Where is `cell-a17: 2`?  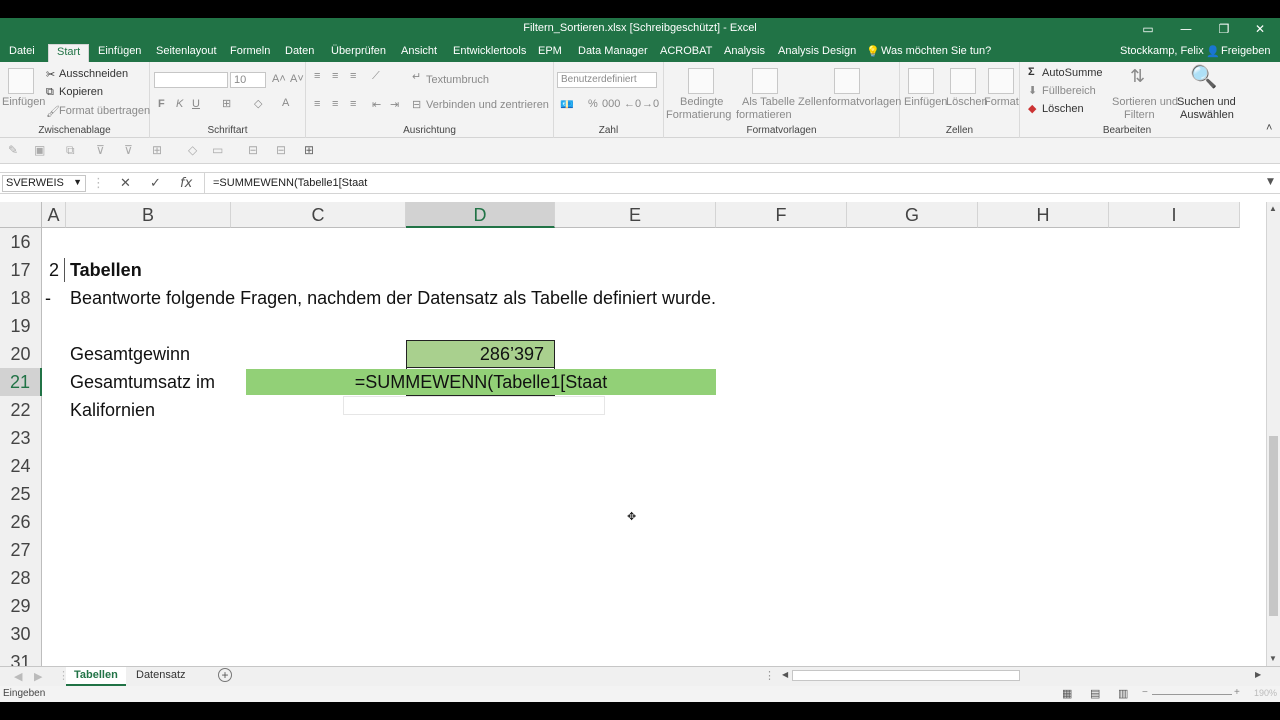
cell-a17: 2 is located at coordinates (54, 270).